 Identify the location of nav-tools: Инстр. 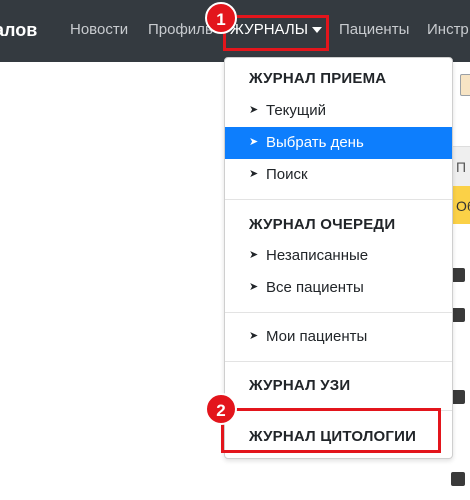
(448, 29).